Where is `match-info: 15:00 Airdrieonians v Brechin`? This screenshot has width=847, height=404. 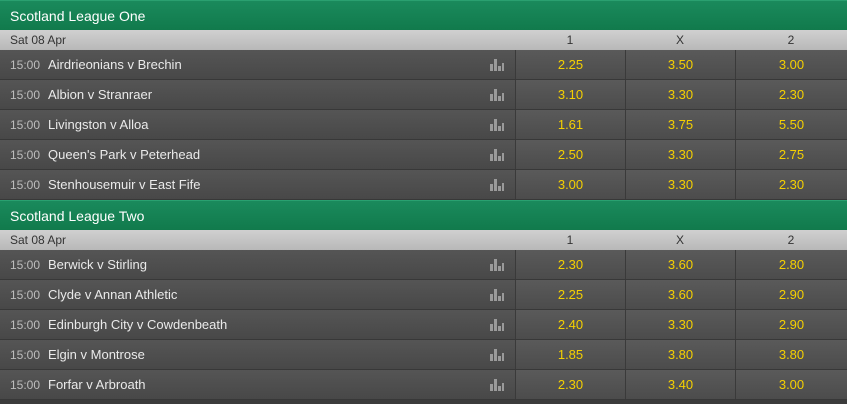 match-info: 15:00 Airdrieonians v Brechin is located at coordinates (257, 64).